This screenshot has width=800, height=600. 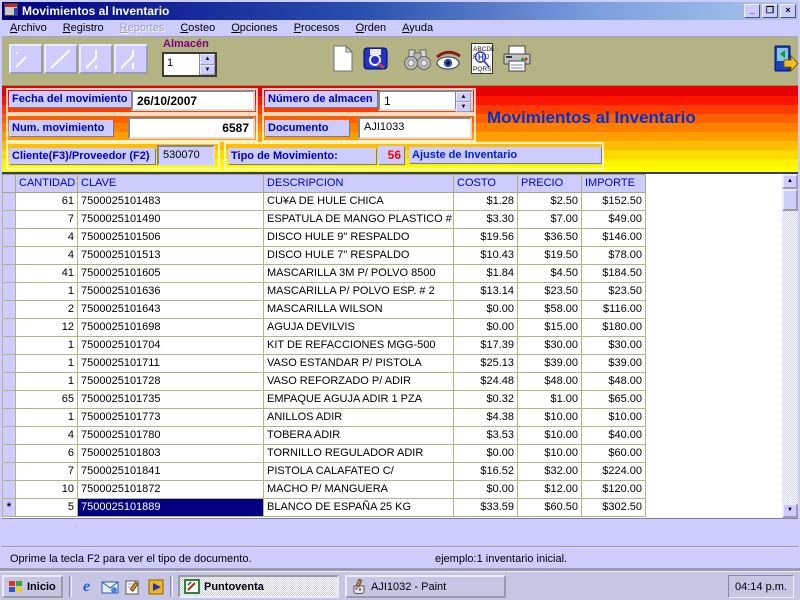 What do you see at coordinates (171, 508) in the screenshot?
I see `cell-clave: 7500025101889` at bounding box center [171, 508].